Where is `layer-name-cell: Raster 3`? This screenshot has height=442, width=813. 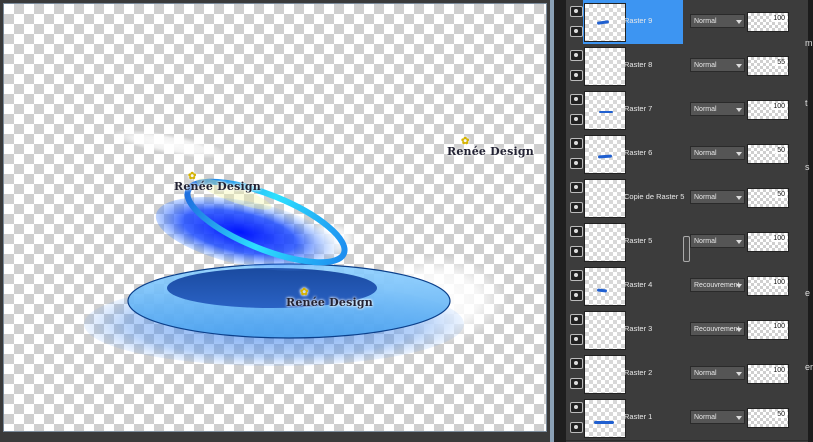 layer-name-cell: Raster 3 is located at coordinates (633, 330).